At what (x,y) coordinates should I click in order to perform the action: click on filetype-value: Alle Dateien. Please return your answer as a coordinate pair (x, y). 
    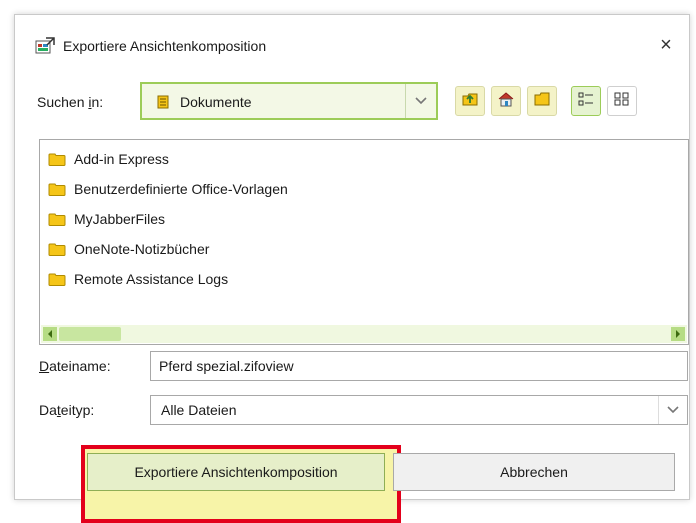
    Looking at the image, I should click on (199, 410).